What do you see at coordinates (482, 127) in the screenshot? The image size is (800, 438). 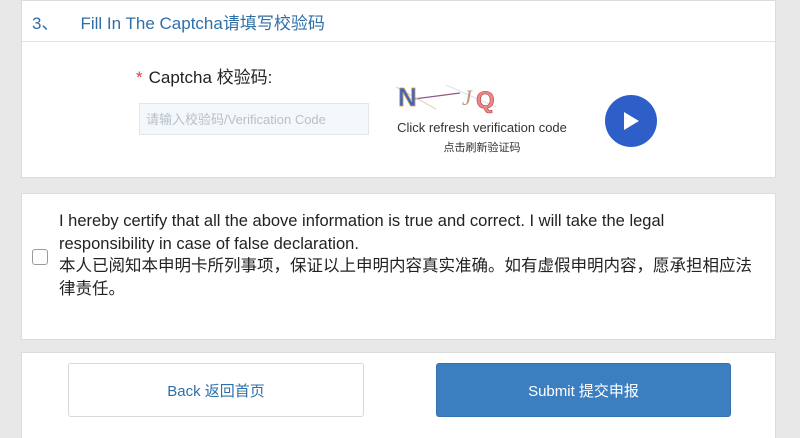 I see `refresh-text-en: Click refresh verification code` at bounding box center [482, 127].